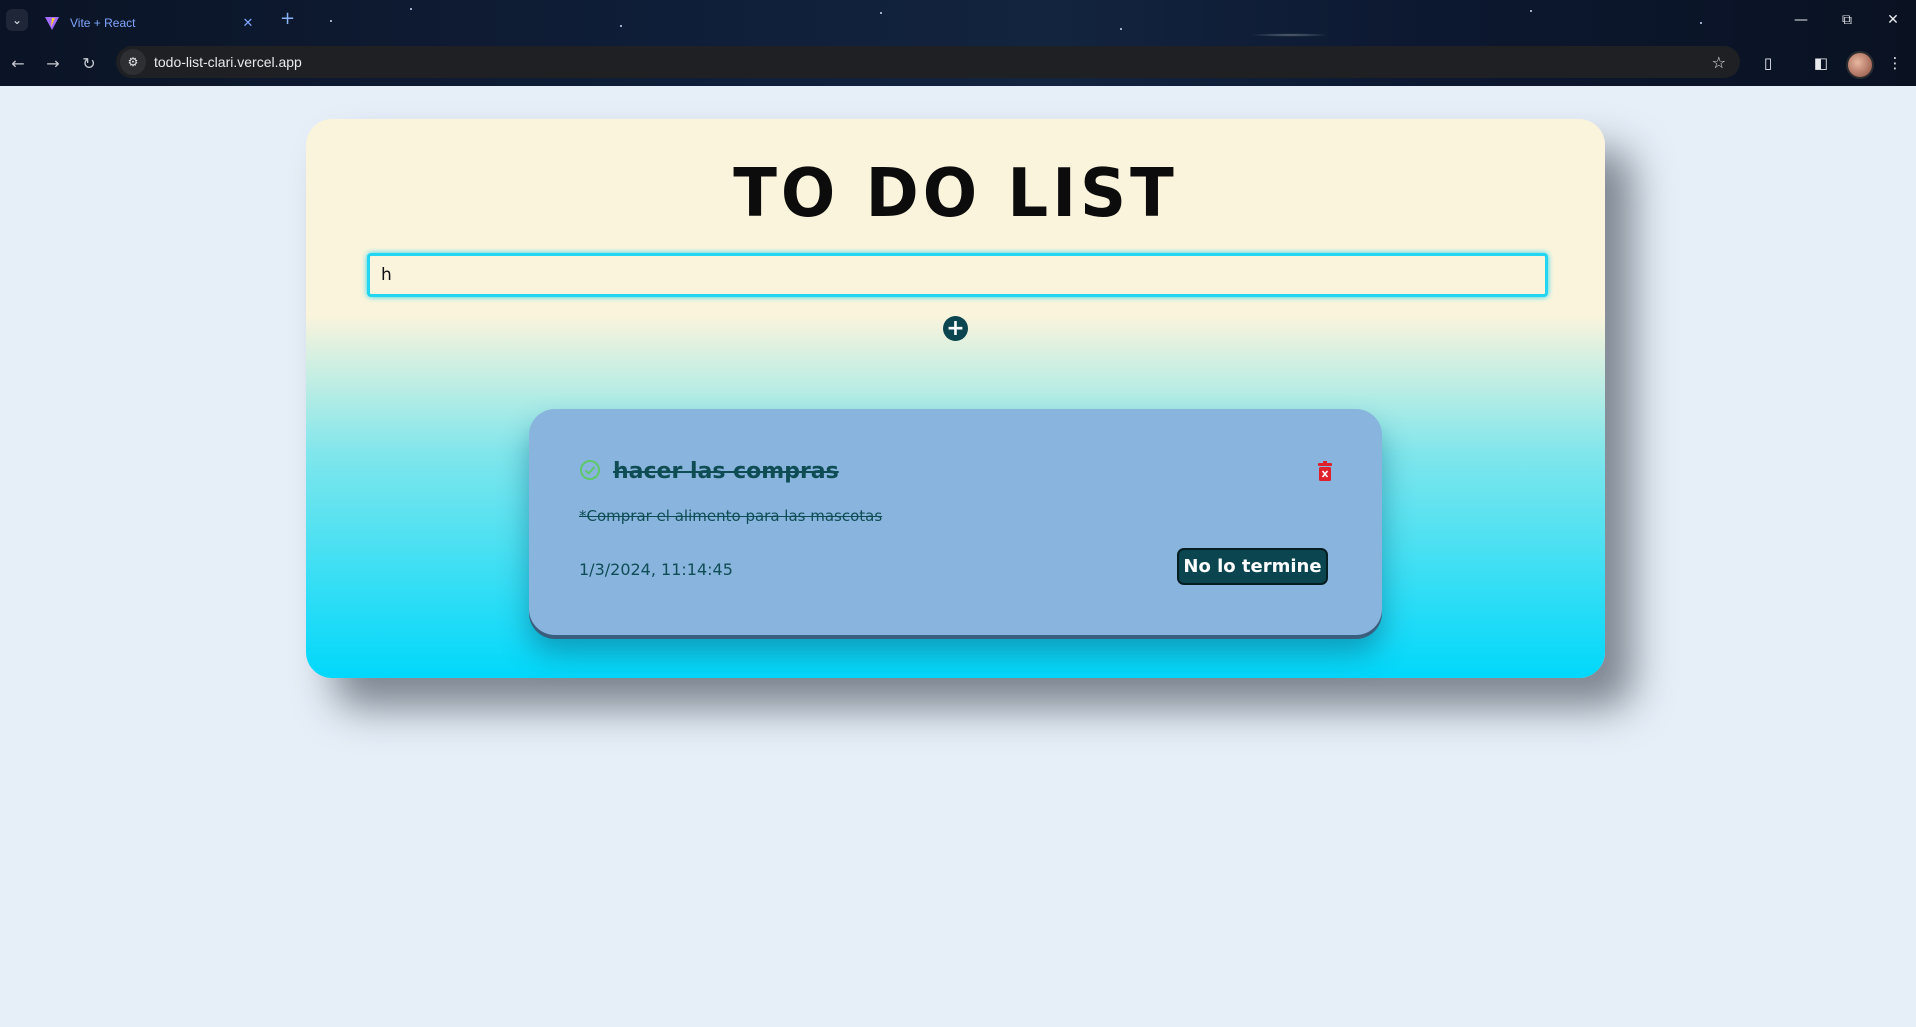 Image resolution: width=1916 pixels, height=1027 pixels. I want to click on trash-icon, so click(1325, 471).